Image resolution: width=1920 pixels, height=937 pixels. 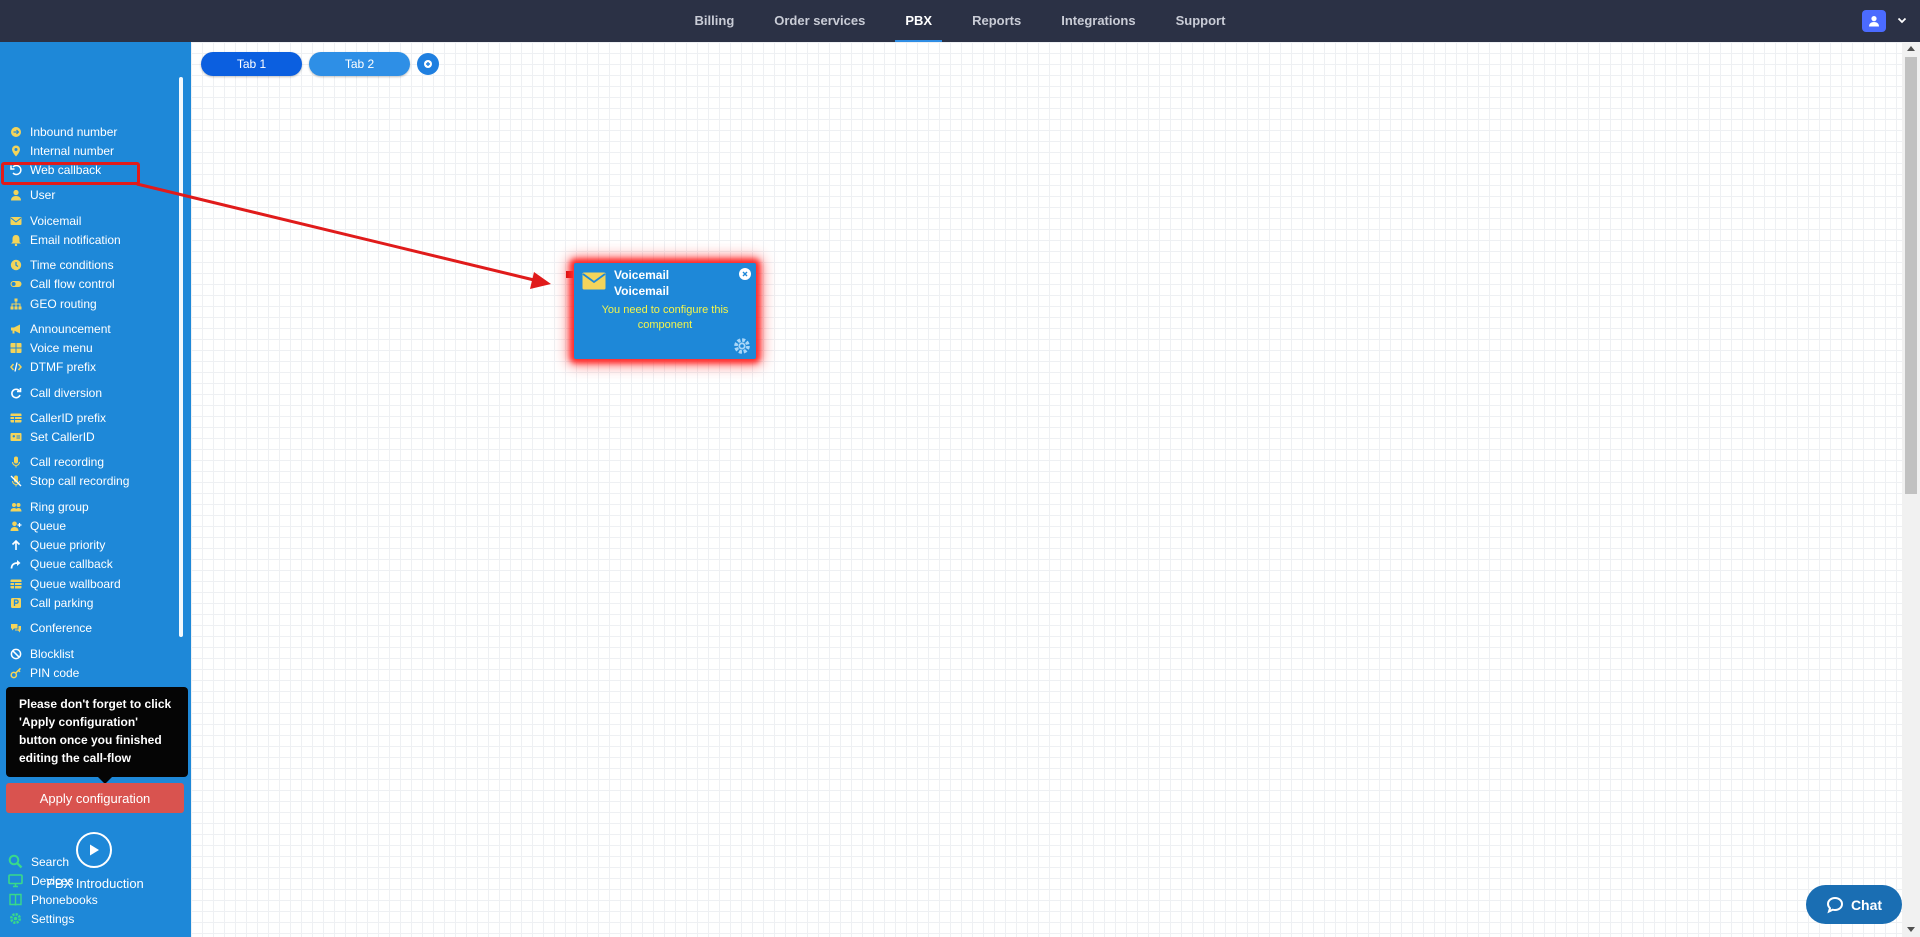 I want to click on user-avatar-button, so click(x=1874, y=21).